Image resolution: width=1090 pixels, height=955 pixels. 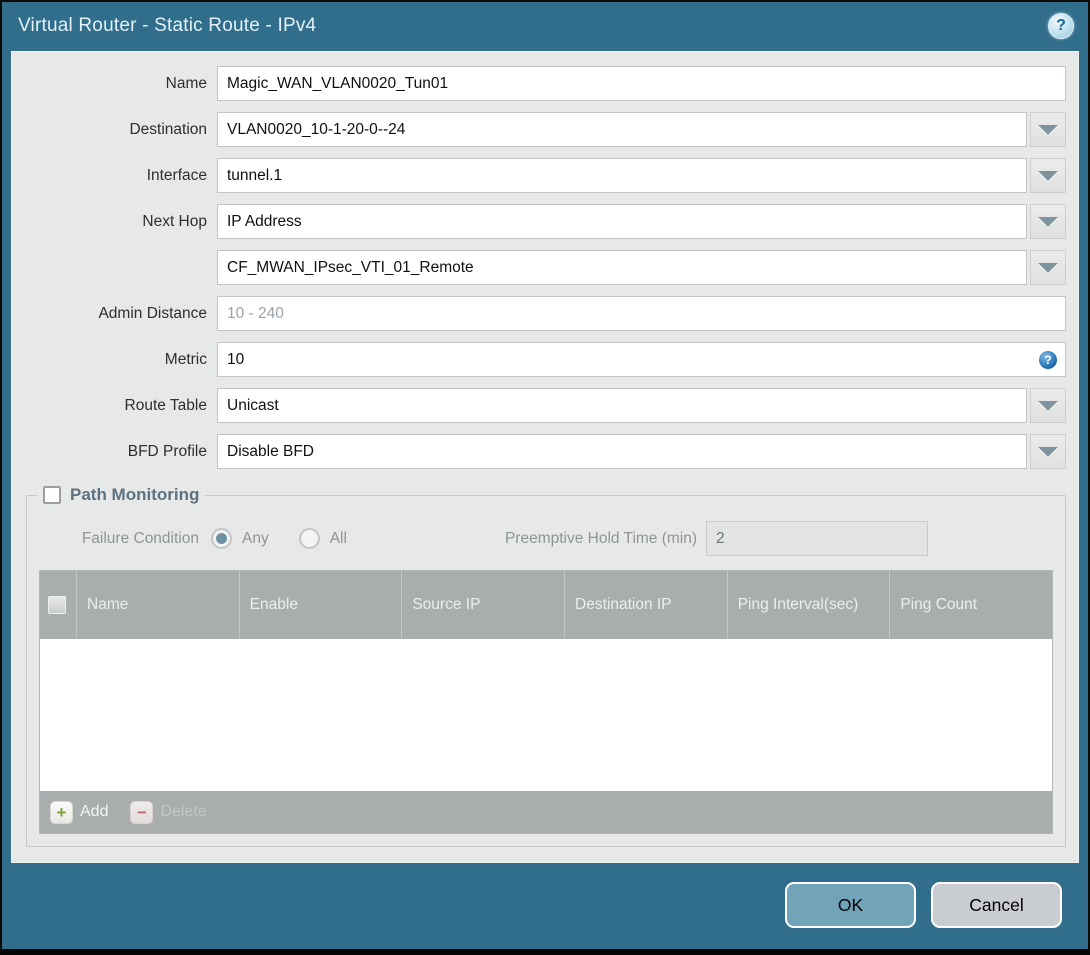 What do you see at coordinates (996, 905) in the screenshot?
I see `cancel-button: Cancel` at bounding box center [996, 905].